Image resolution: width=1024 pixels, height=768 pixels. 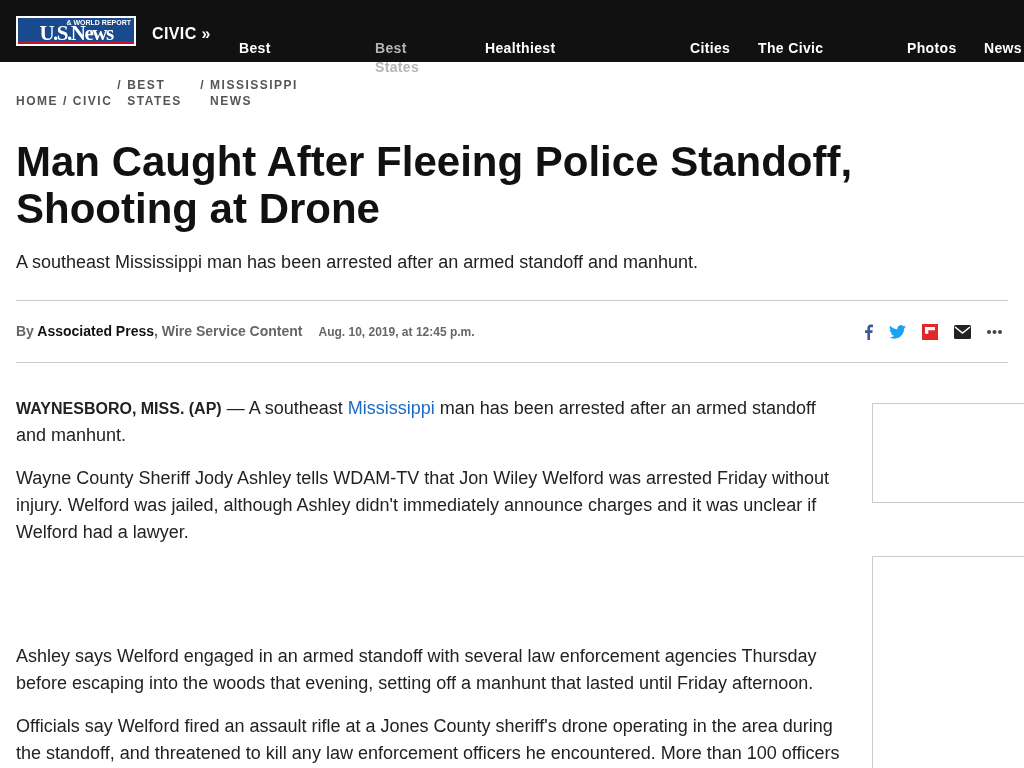 What do you see at coordinates (272, 93) in the screenshot?
I see `breadcrumb-link: MISSISSIPPI NEWS` at bounding box center [272, 93].